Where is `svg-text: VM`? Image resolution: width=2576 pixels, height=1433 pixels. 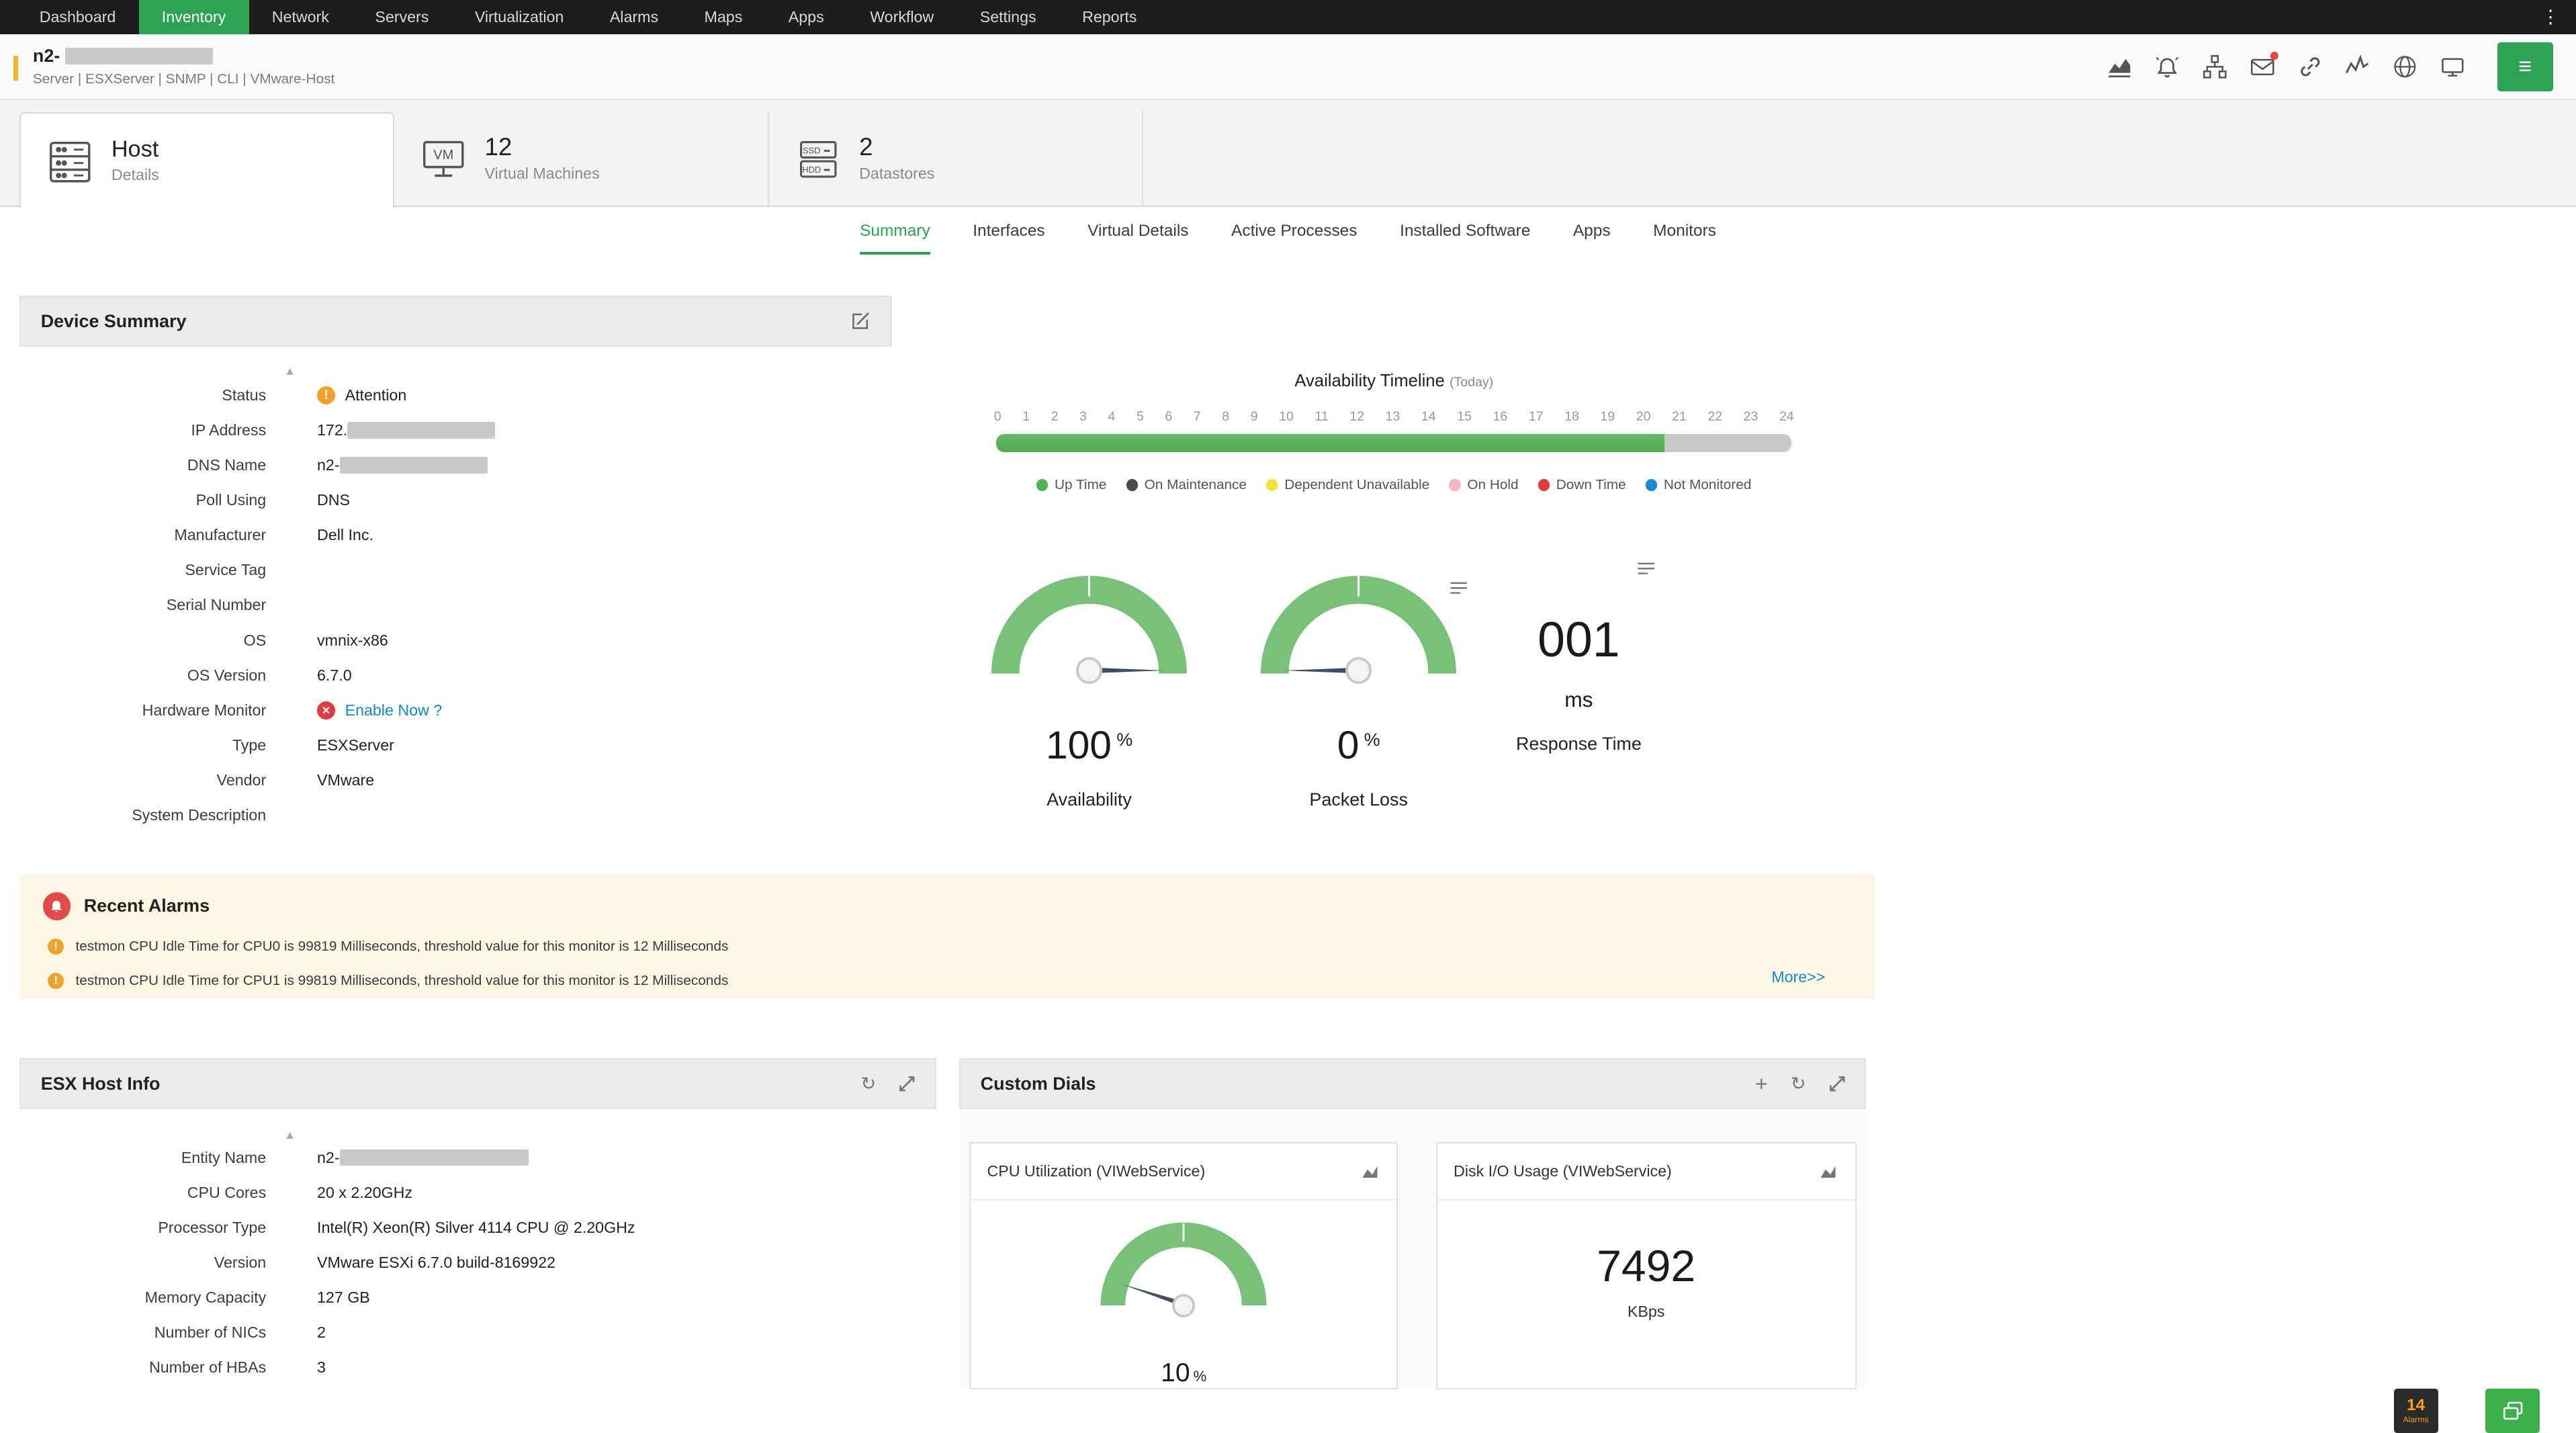
svg-text: VM is located at coordinates (443, 155).